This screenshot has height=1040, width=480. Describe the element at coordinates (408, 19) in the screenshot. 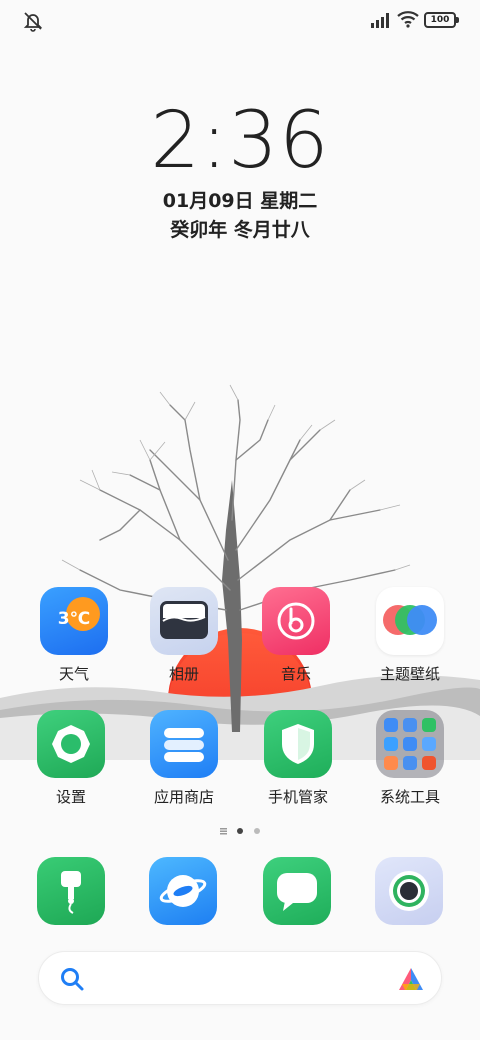

I see `wifi-icon` at that location.